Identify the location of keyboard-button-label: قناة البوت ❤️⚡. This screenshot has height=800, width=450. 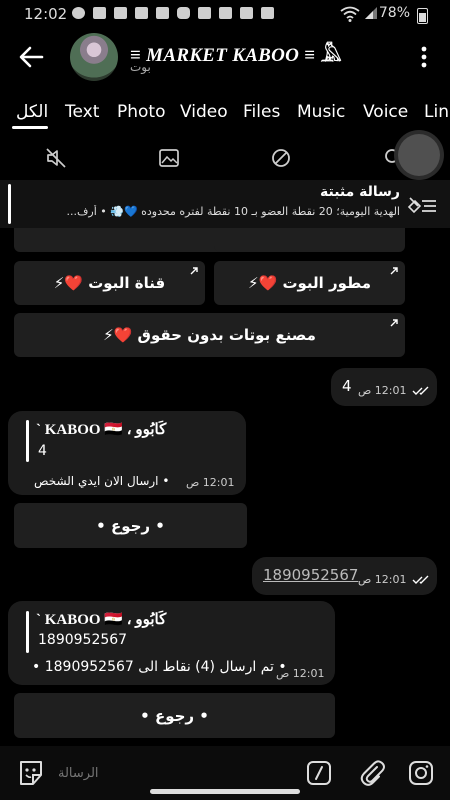
(109, 283).